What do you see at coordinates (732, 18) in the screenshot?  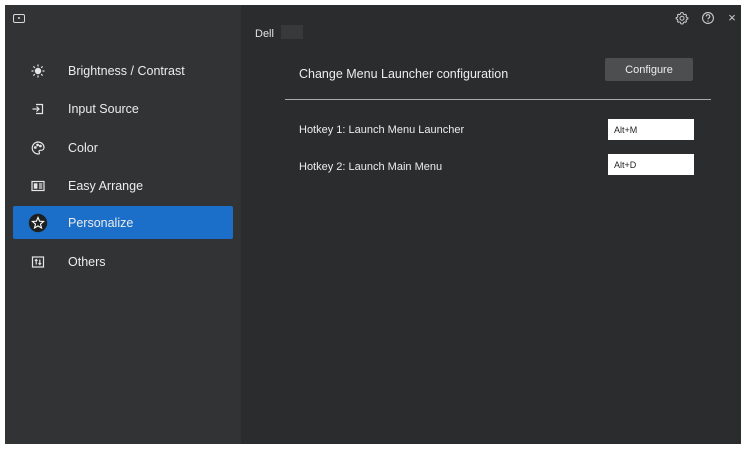 I see `close-icon: ×` at bounding box center [732, 18].